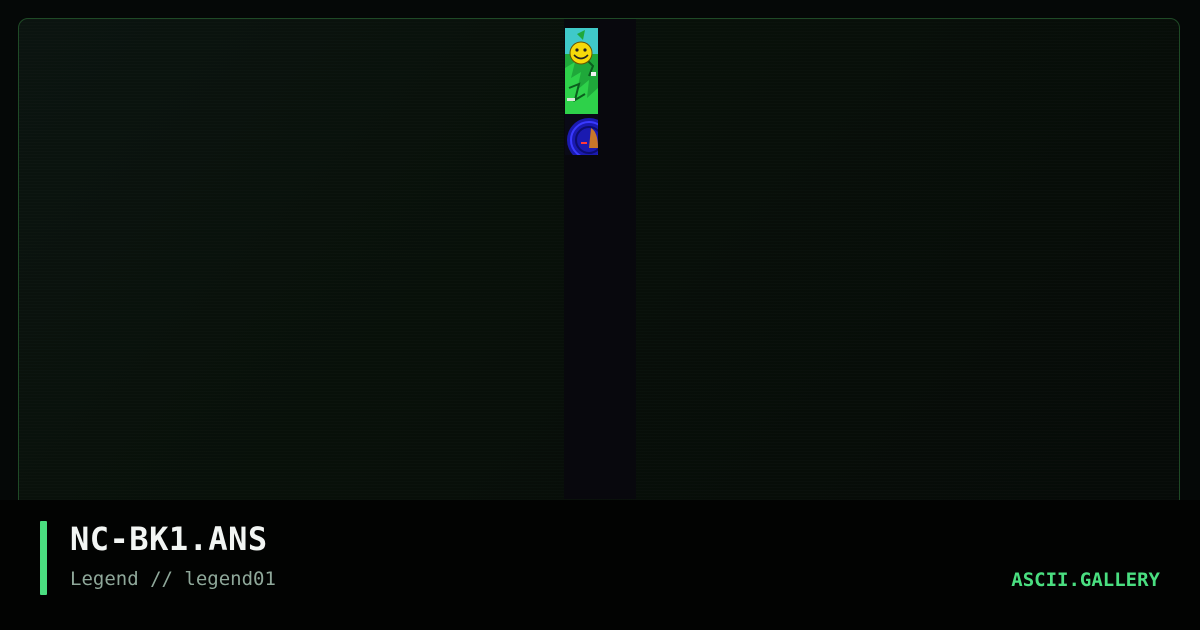 The height and width of the screenshot is (630, 1200). What do you see at coordinates (173, 579) in the screenshot?
I see `artwork-byline: Legend // legend01` at bounding box center [173, 579].